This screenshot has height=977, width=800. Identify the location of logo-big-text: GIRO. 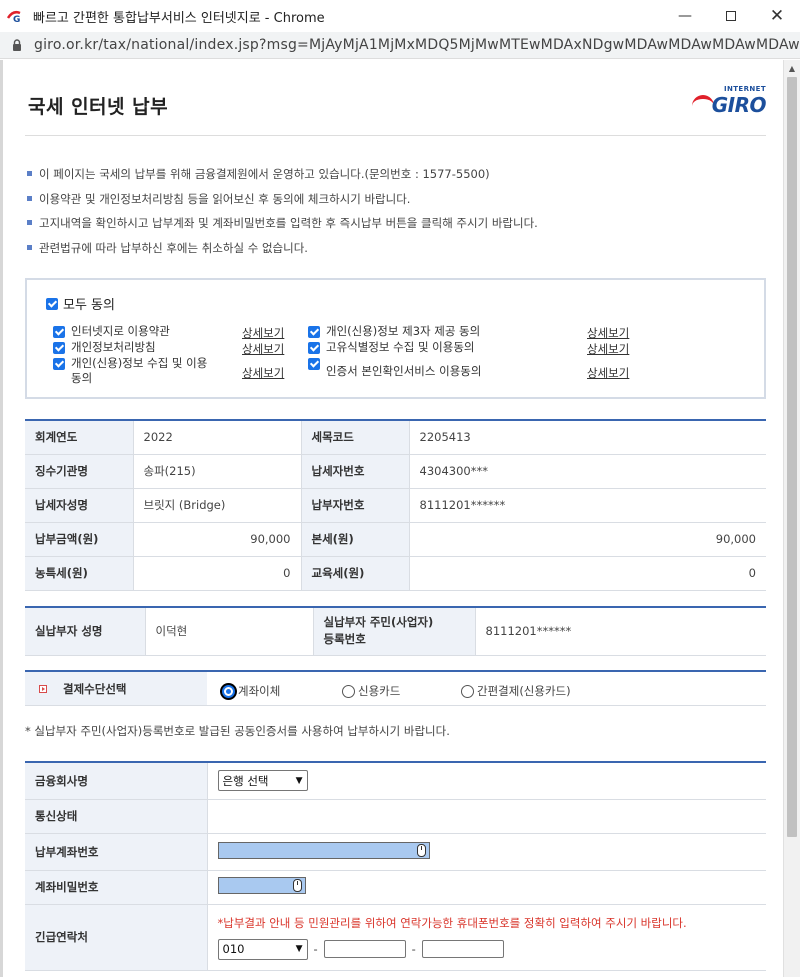
(739, 105).